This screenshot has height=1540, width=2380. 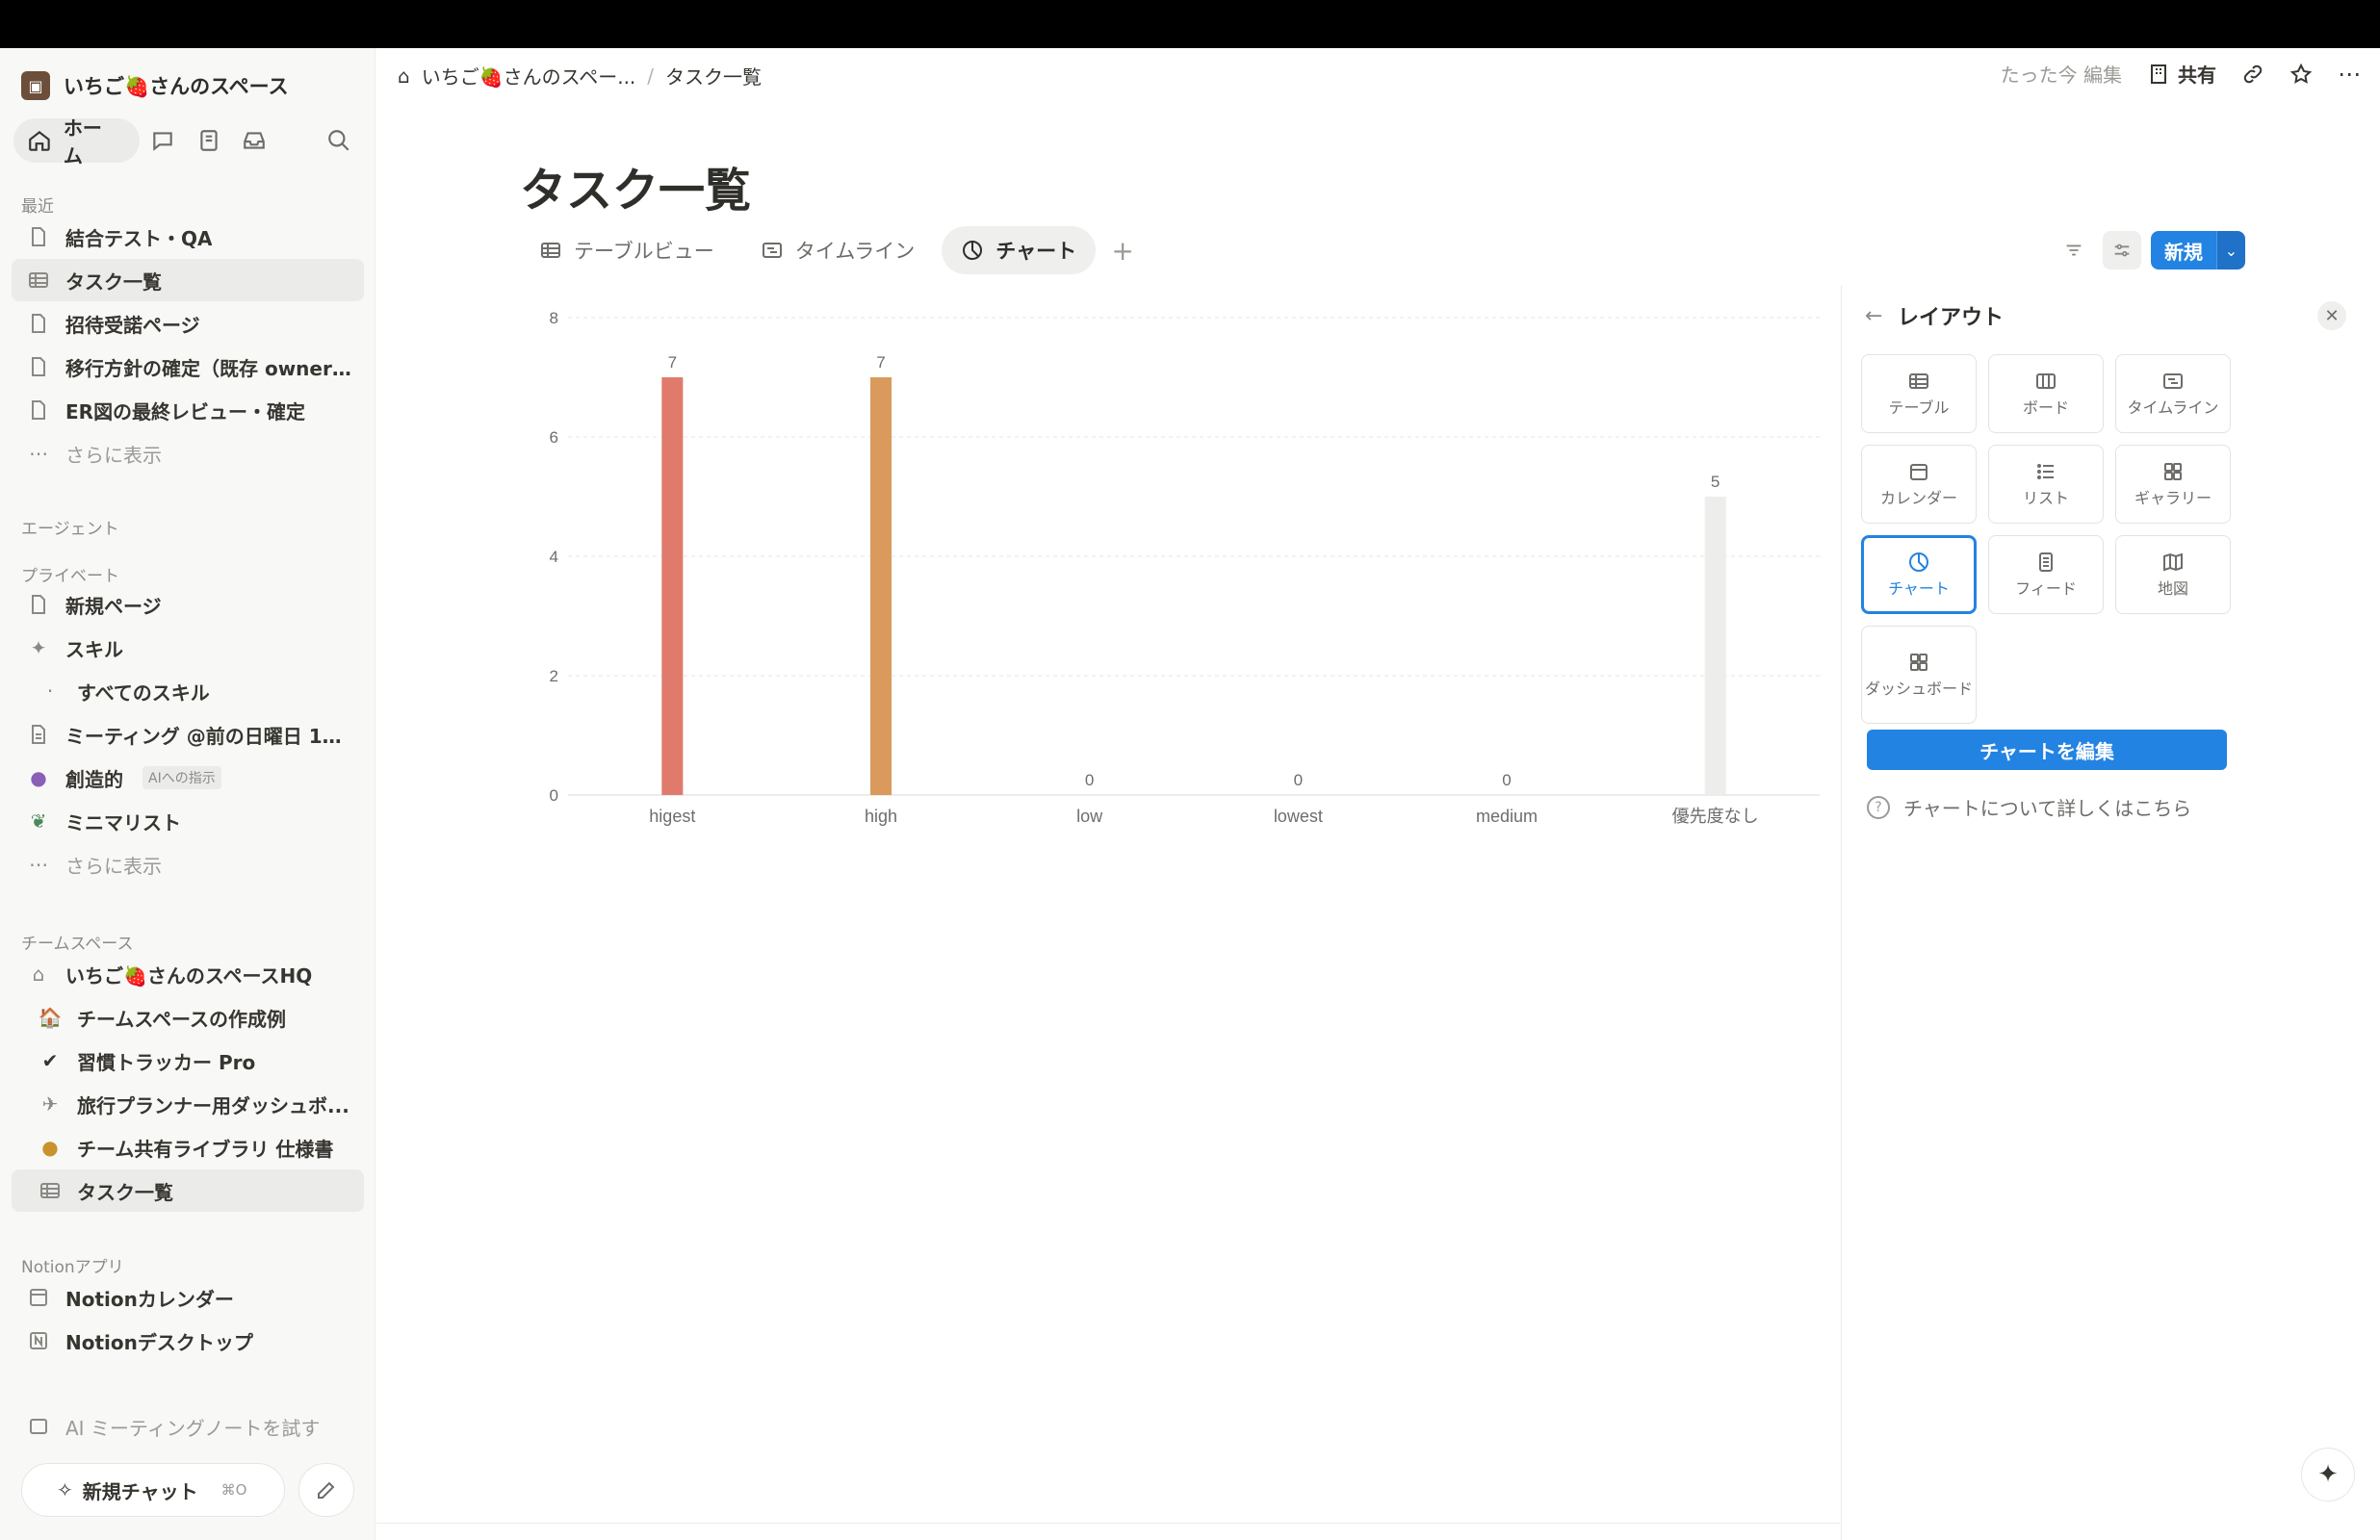 I want to click on sidebar-item-notion-calendar: Notionカレンダー, so click(x=188, y=1297).